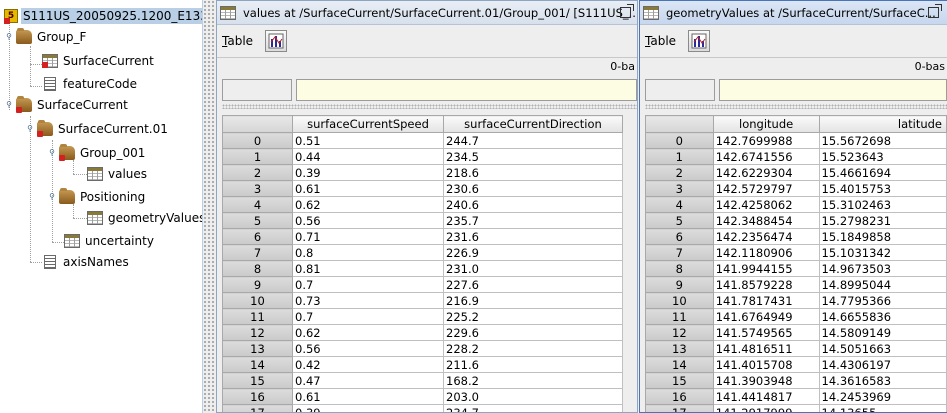 Image resolution: width=947 pixels, height=413 pixels. I want to click on tree-item-uncertainty: uncertainty, so click(110, 241).